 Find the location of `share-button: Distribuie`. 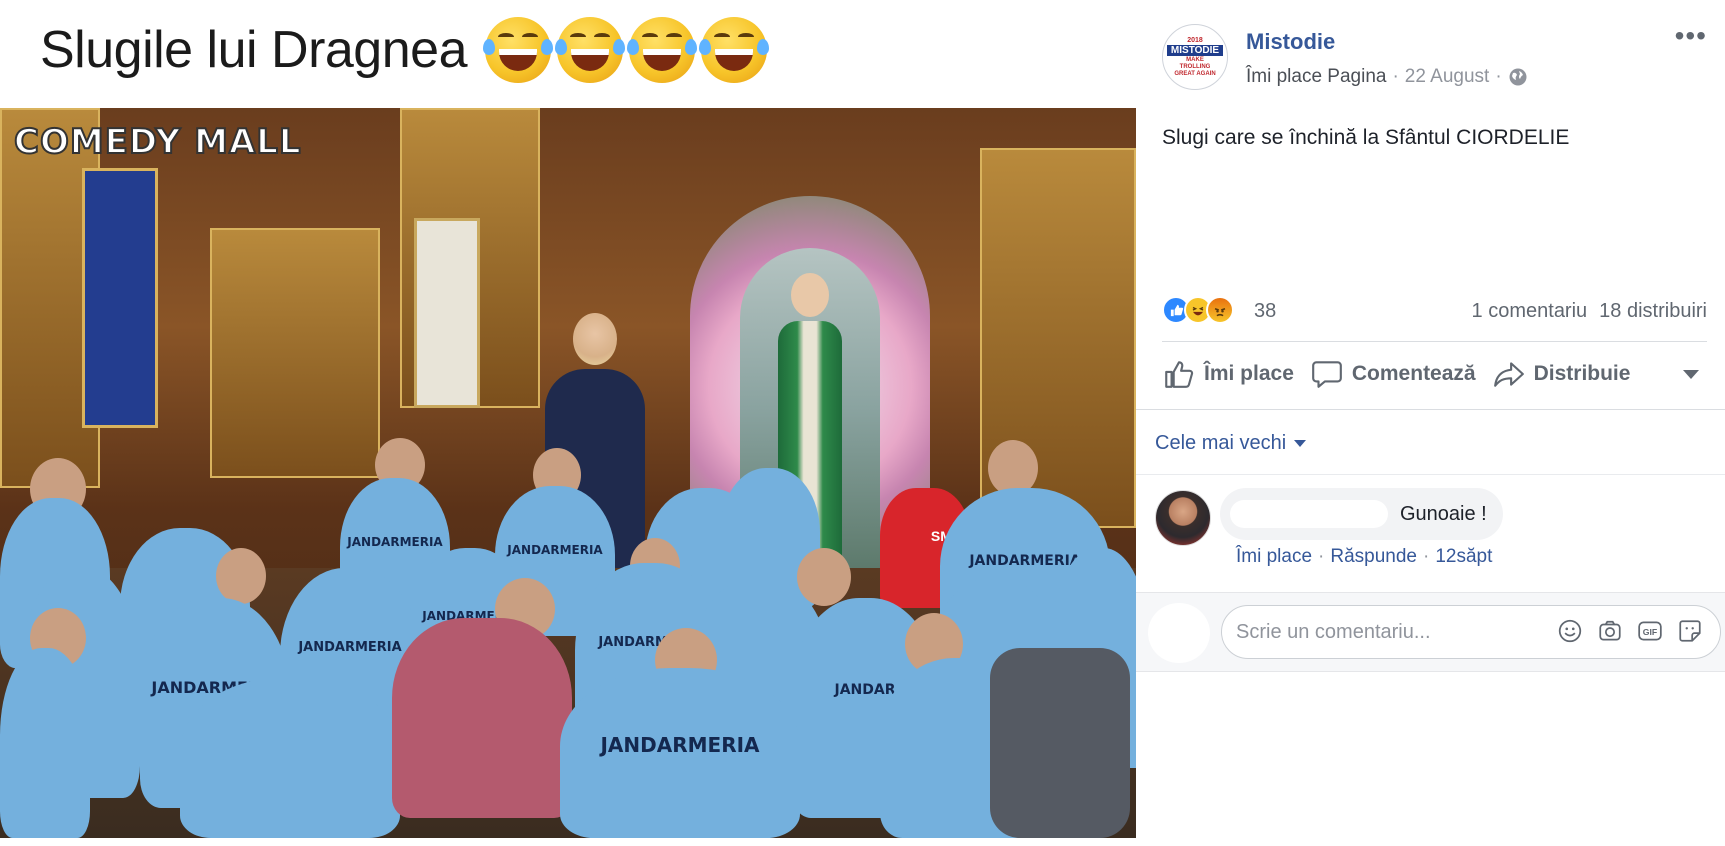

share-button: Distribuie is located at coordinates (1561, 374).